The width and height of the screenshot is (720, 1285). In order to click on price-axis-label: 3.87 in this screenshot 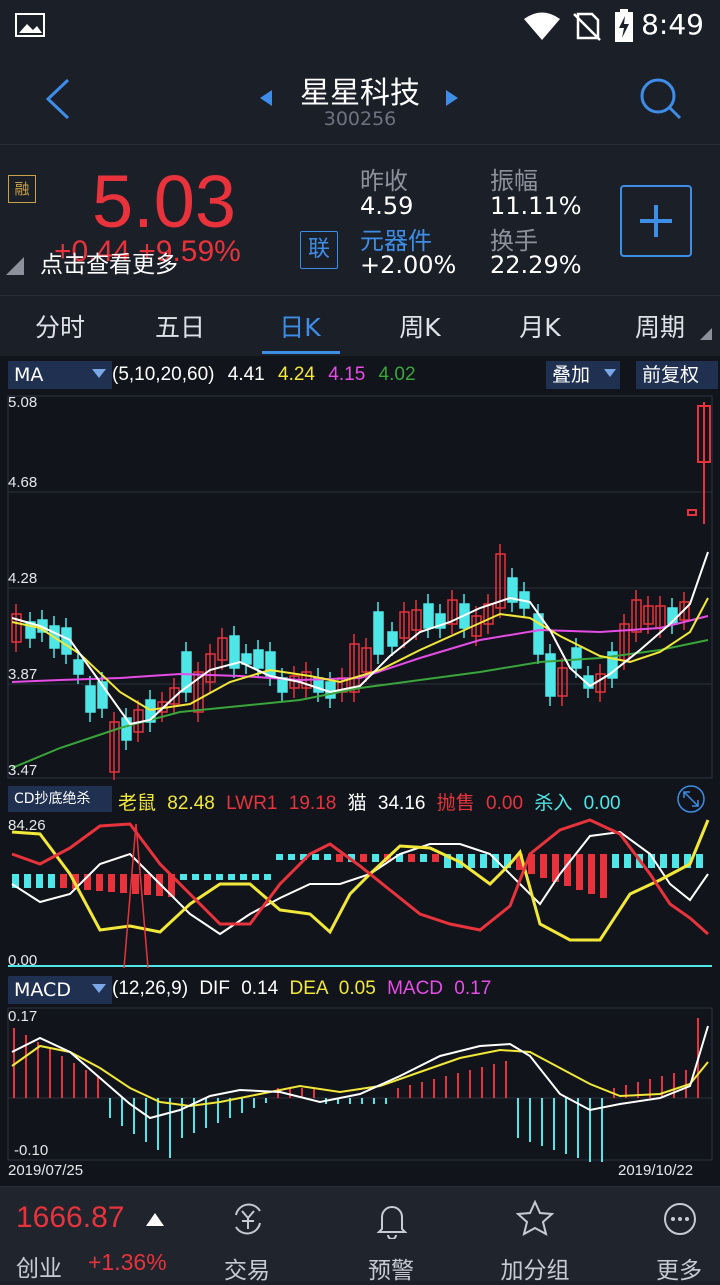, I will do `click(23, 674)`.